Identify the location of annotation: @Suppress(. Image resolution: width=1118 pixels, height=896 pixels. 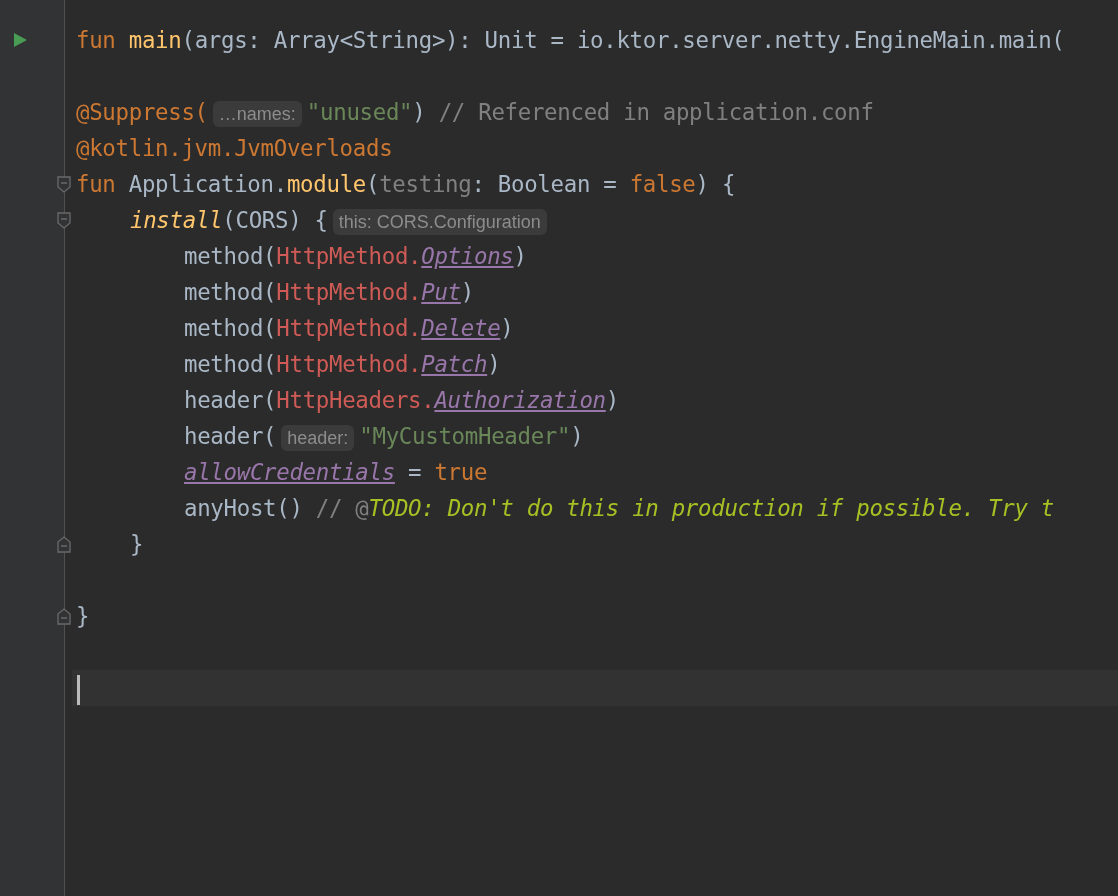
(142, 112).